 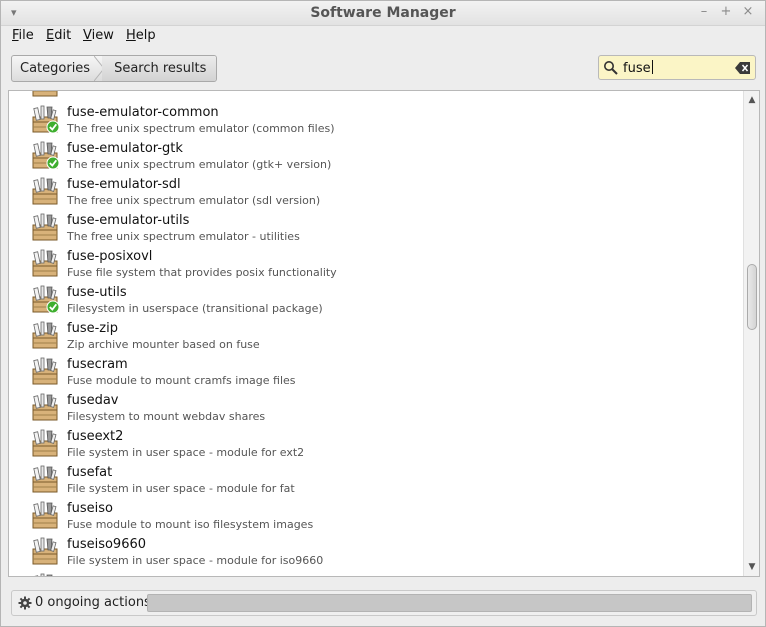 I want to click on package-name: fuse-emulator-gtk, so click(x=125, y=148).